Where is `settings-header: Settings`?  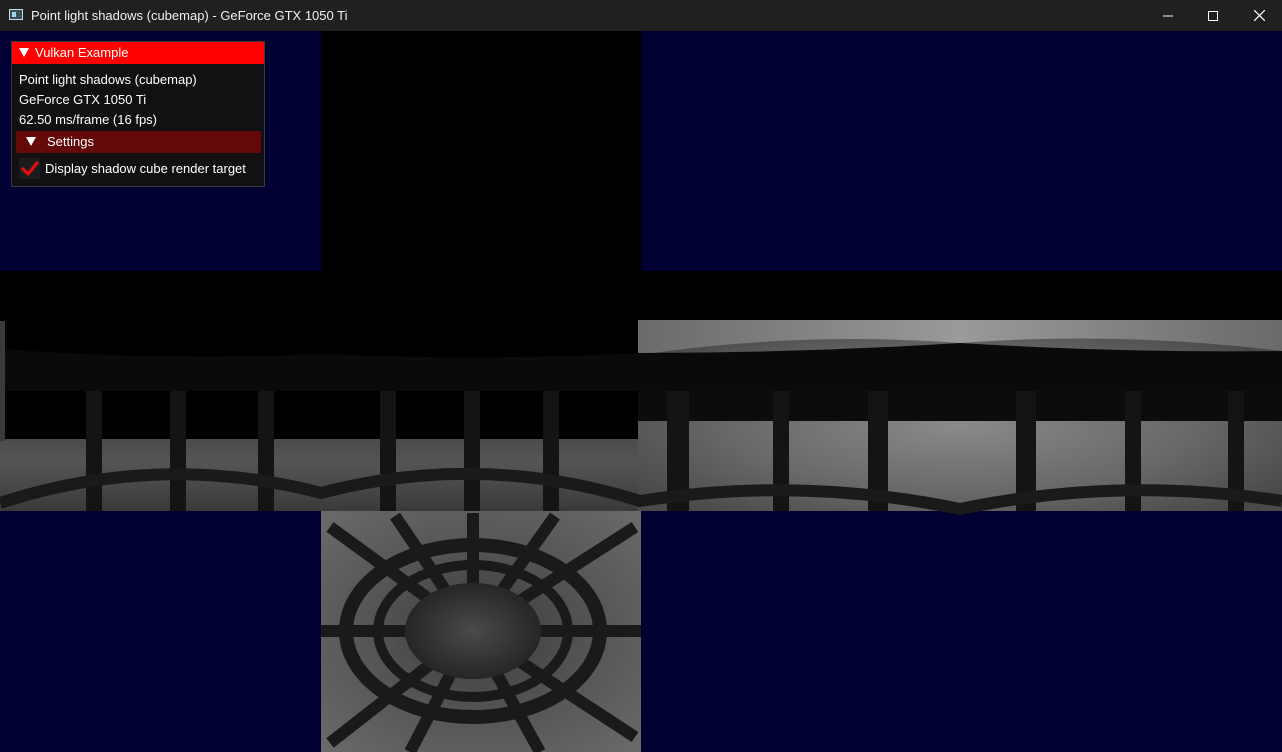
settings-header: Settings is located at coordinates (138, 142).